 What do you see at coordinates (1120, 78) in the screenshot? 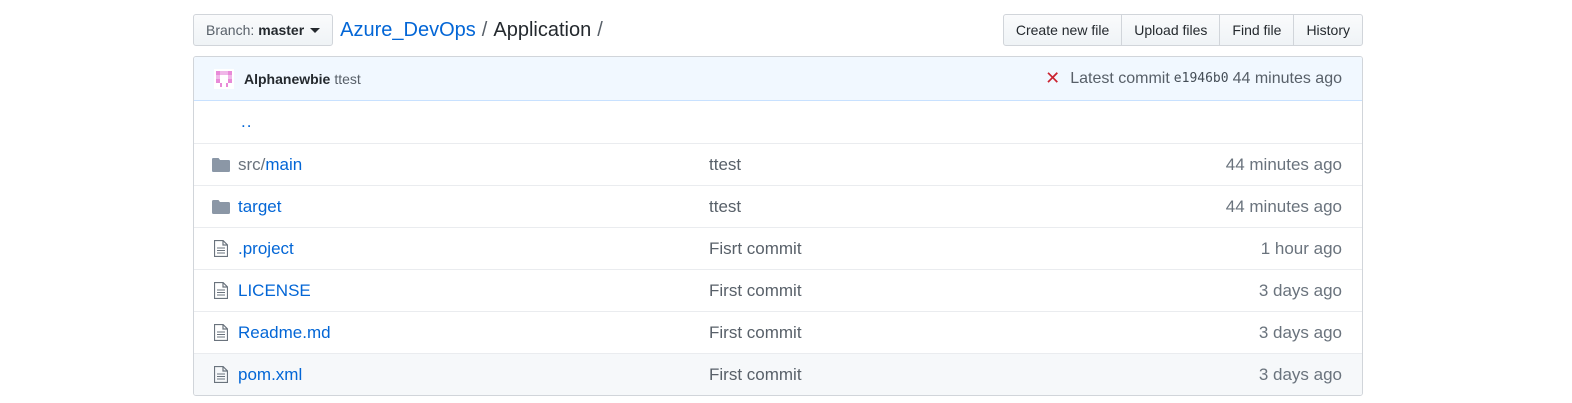
I see `latest-commit-label: Latest commit` at bounding box center [1120, 78].